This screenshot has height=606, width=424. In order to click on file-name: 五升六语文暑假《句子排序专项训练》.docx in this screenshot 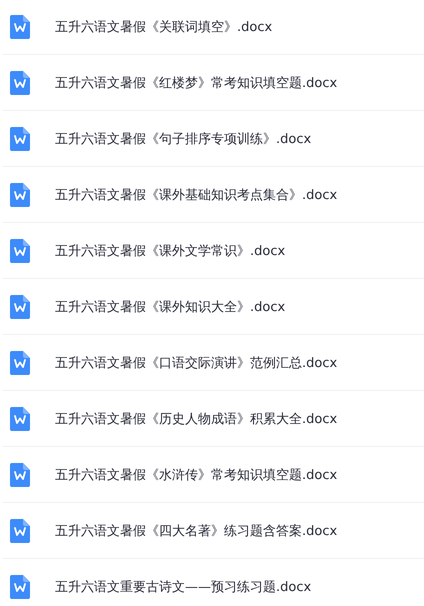, I will do `click(183, 139)`.